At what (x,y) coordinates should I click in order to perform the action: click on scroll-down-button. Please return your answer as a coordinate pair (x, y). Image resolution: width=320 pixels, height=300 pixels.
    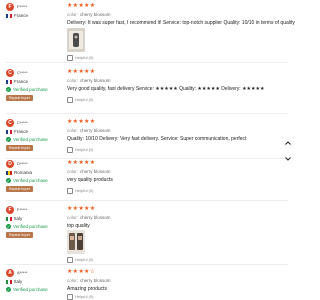
    Looking at the image, I should click on (288, 160).